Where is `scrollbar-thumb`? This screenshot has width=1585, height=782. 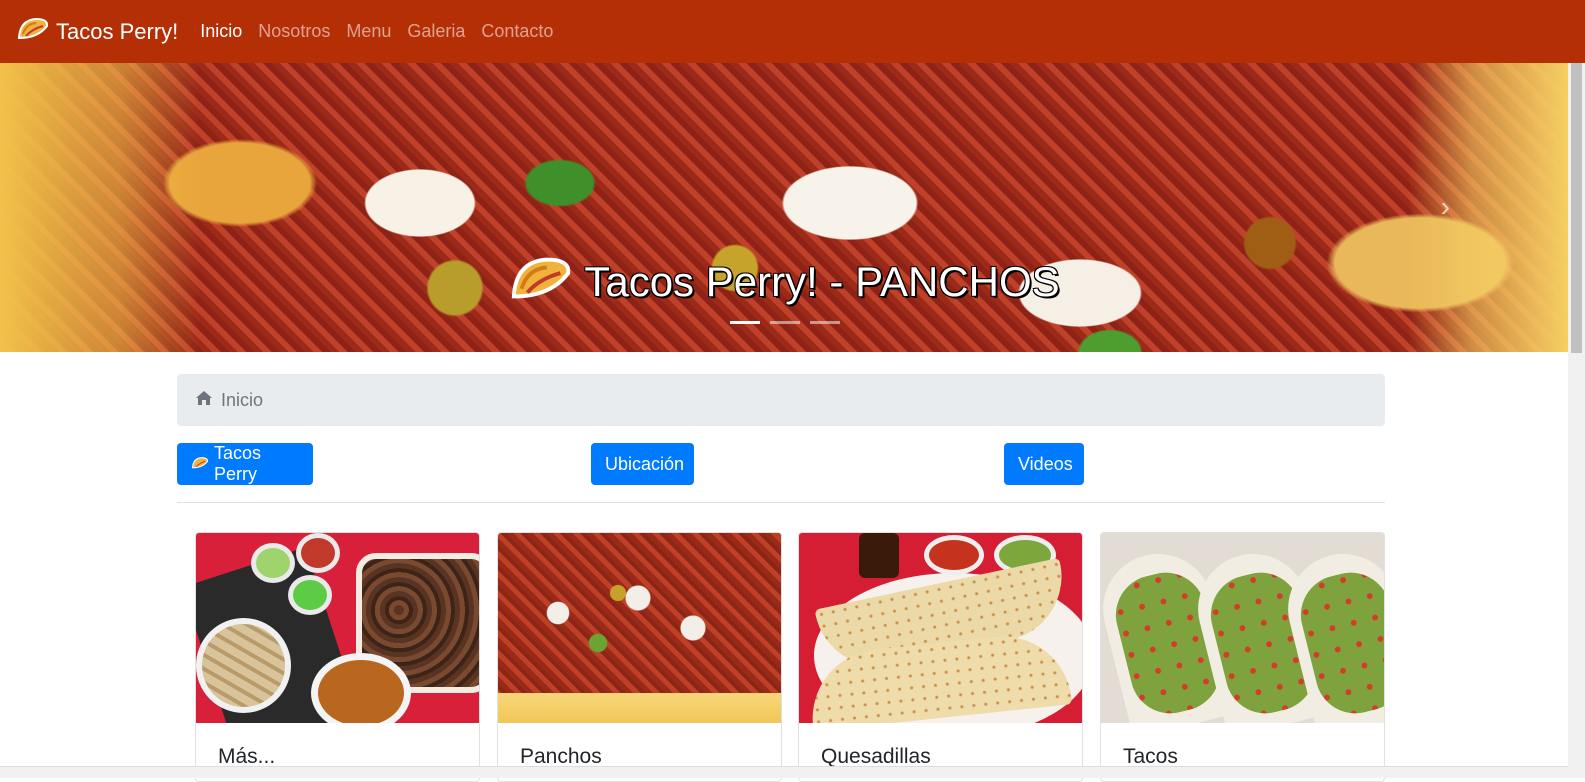 scrollbar-thumb is located at coordinates (1576, 208).